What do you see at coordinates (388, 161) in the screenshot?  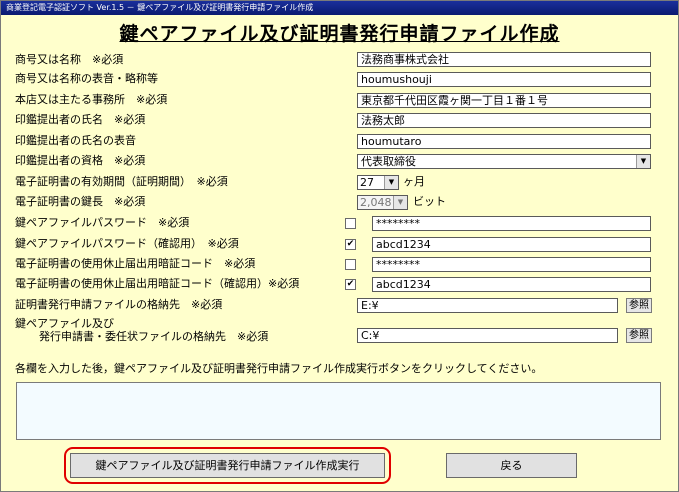 I see `qualification-value: 代表取締役` at bounding box center [388, 161].